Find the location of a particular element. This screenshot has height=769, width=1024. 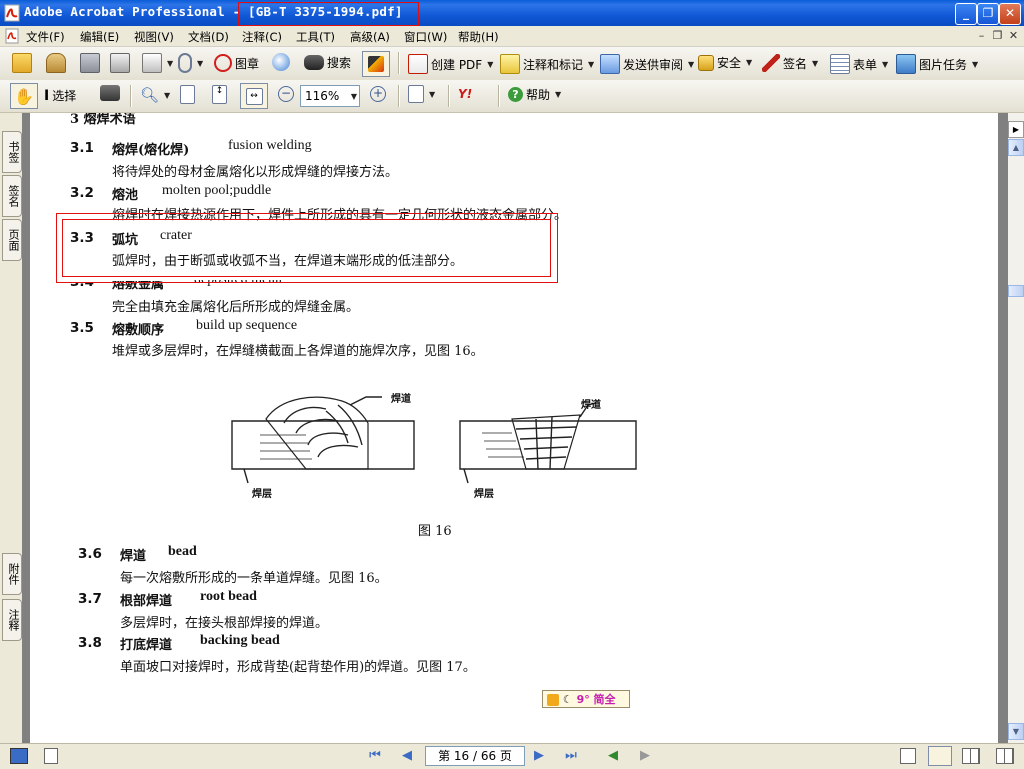

page-number-field: 第 16 / 66 页 is located at coordinates (475, 756).